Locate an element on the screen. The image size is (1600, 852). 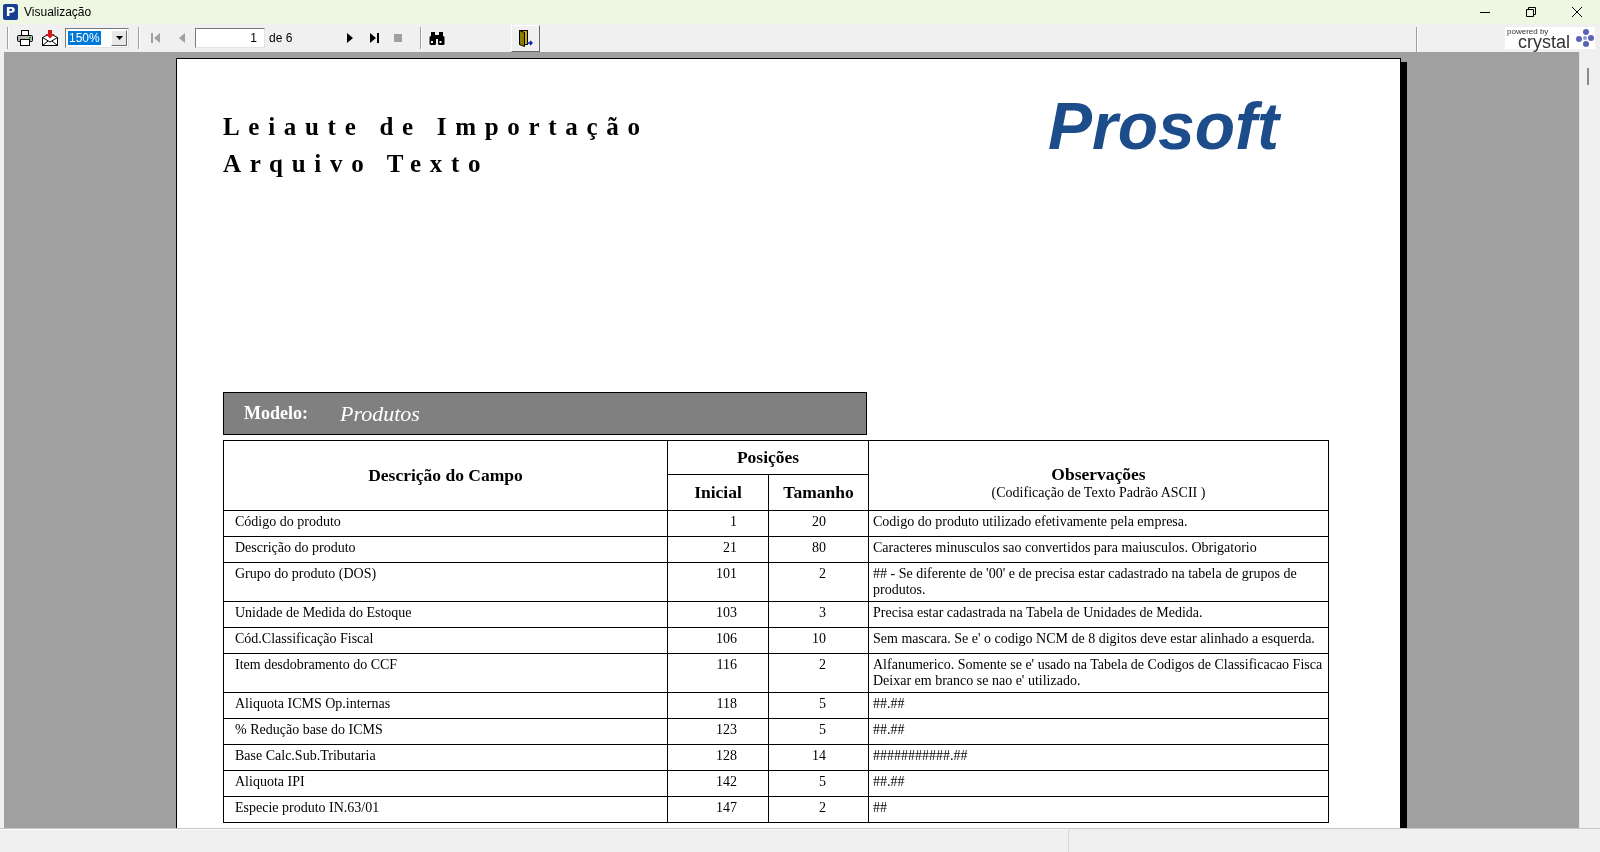
export-button is located at coordinates (50, 38).